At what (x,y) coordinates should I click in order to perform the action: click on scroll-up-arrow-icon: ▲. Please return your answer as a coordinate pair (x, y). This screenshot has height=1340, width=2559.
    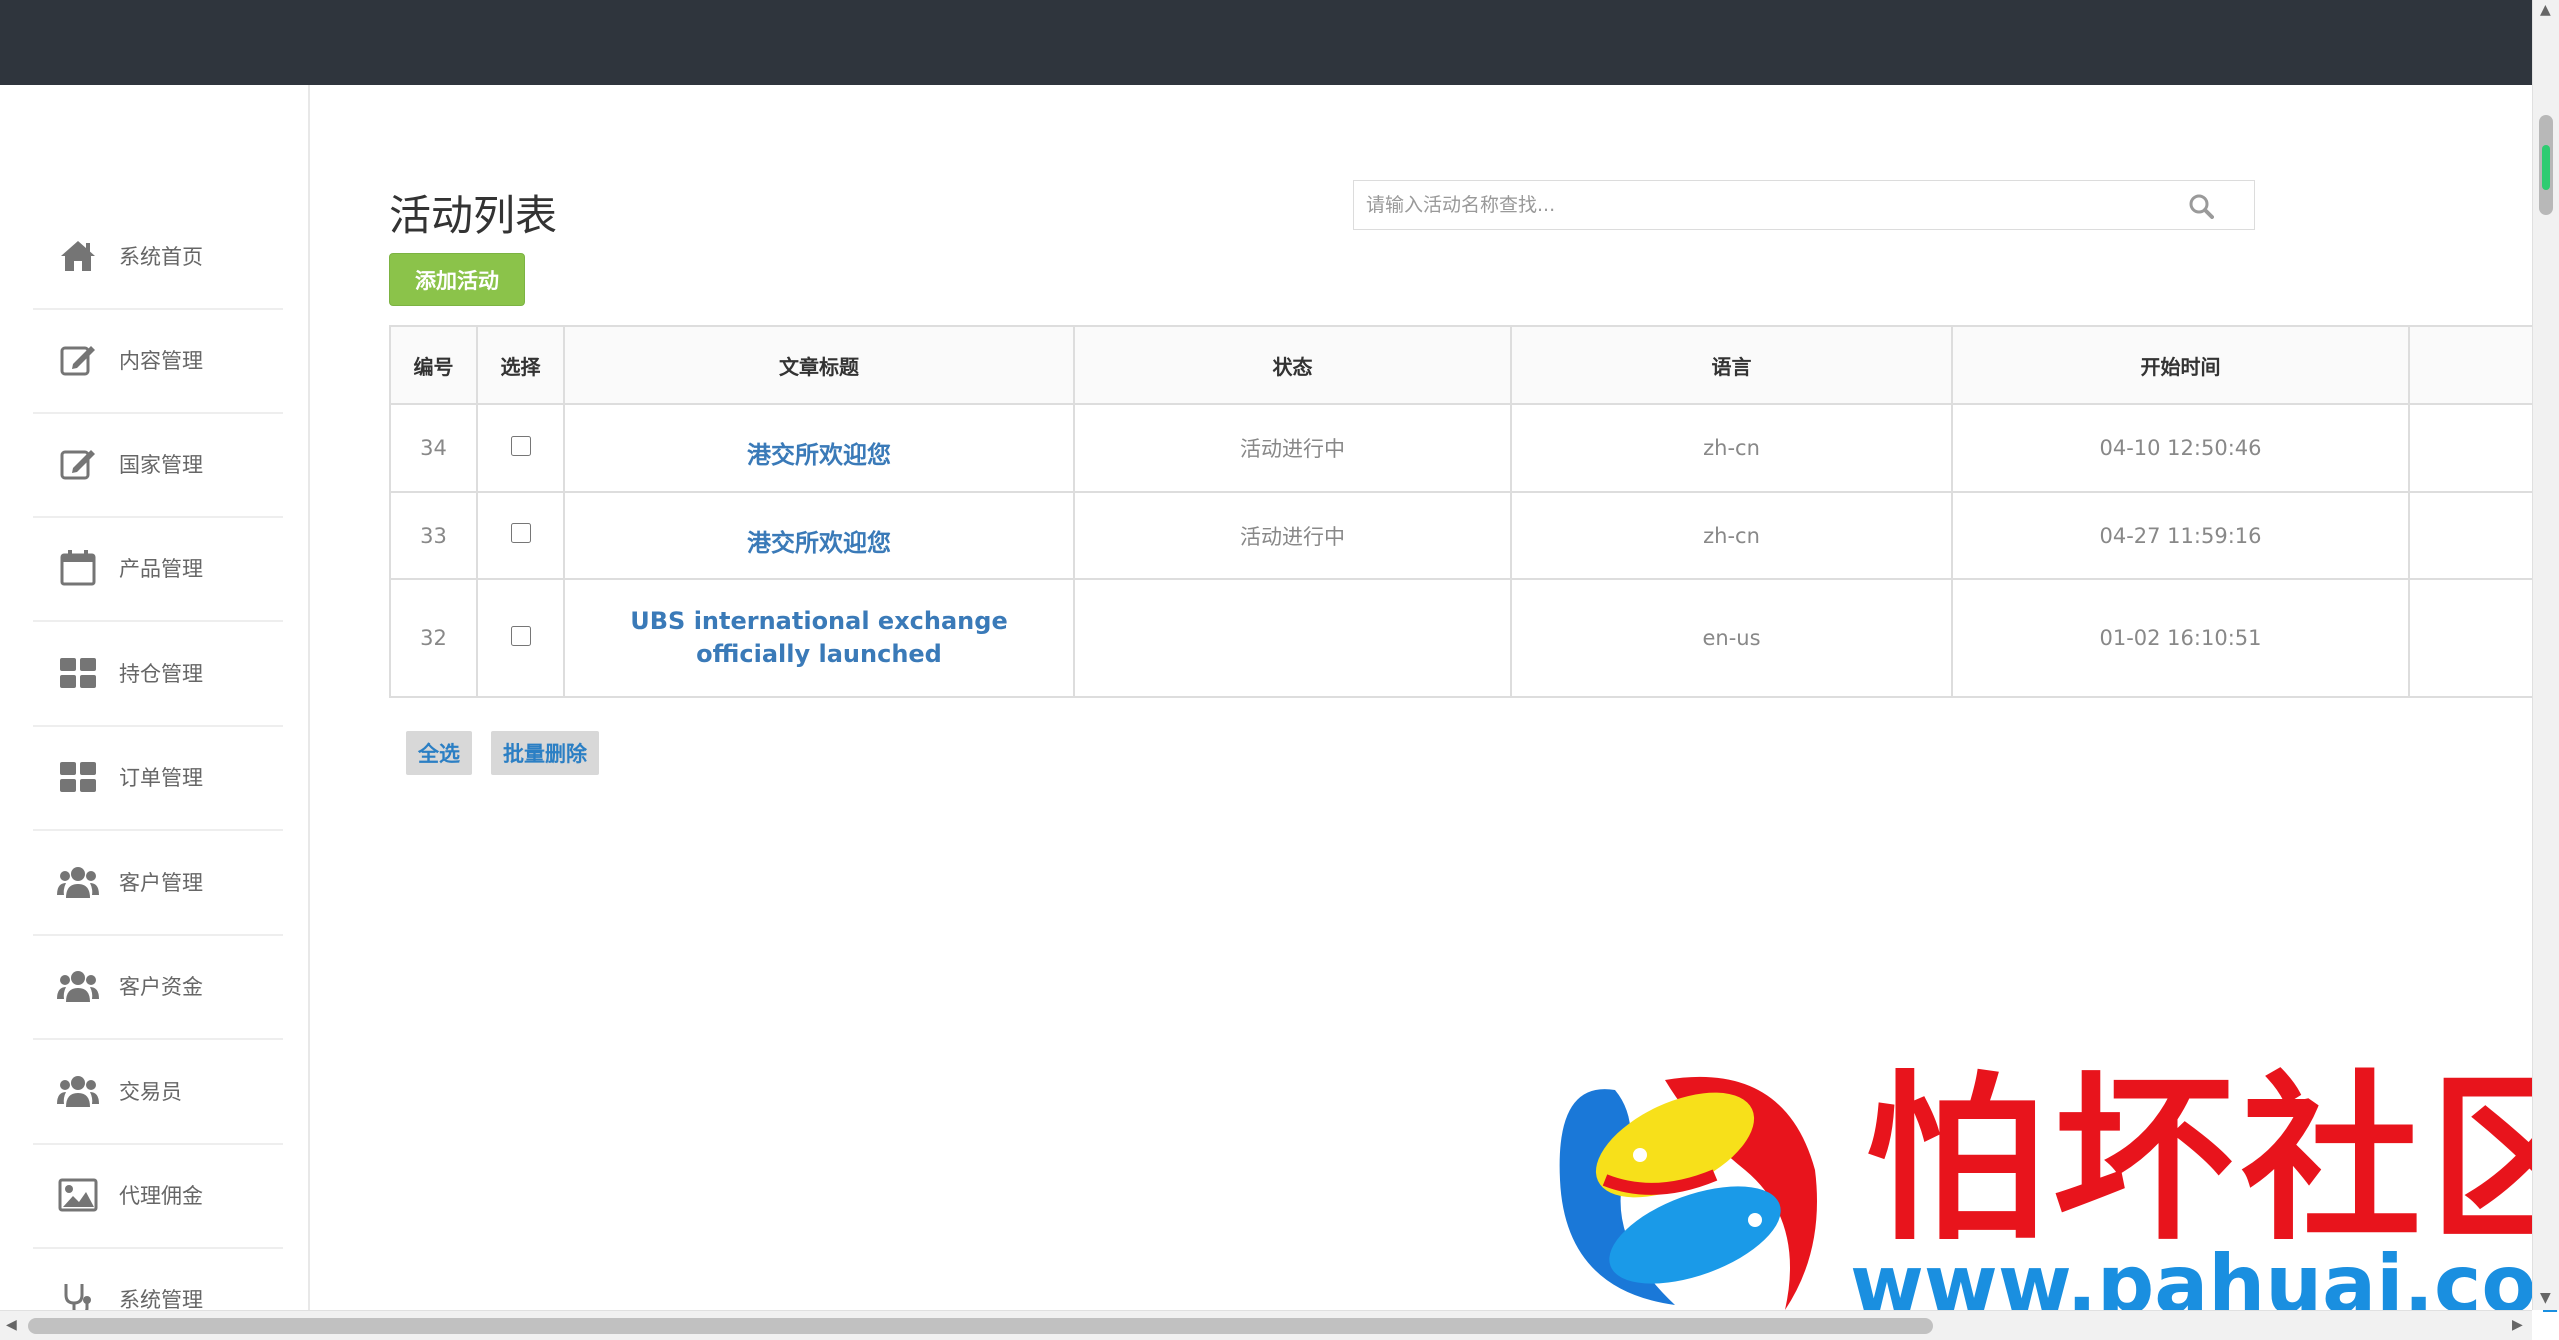
    Looking at the image, I should click on (2545, 10).